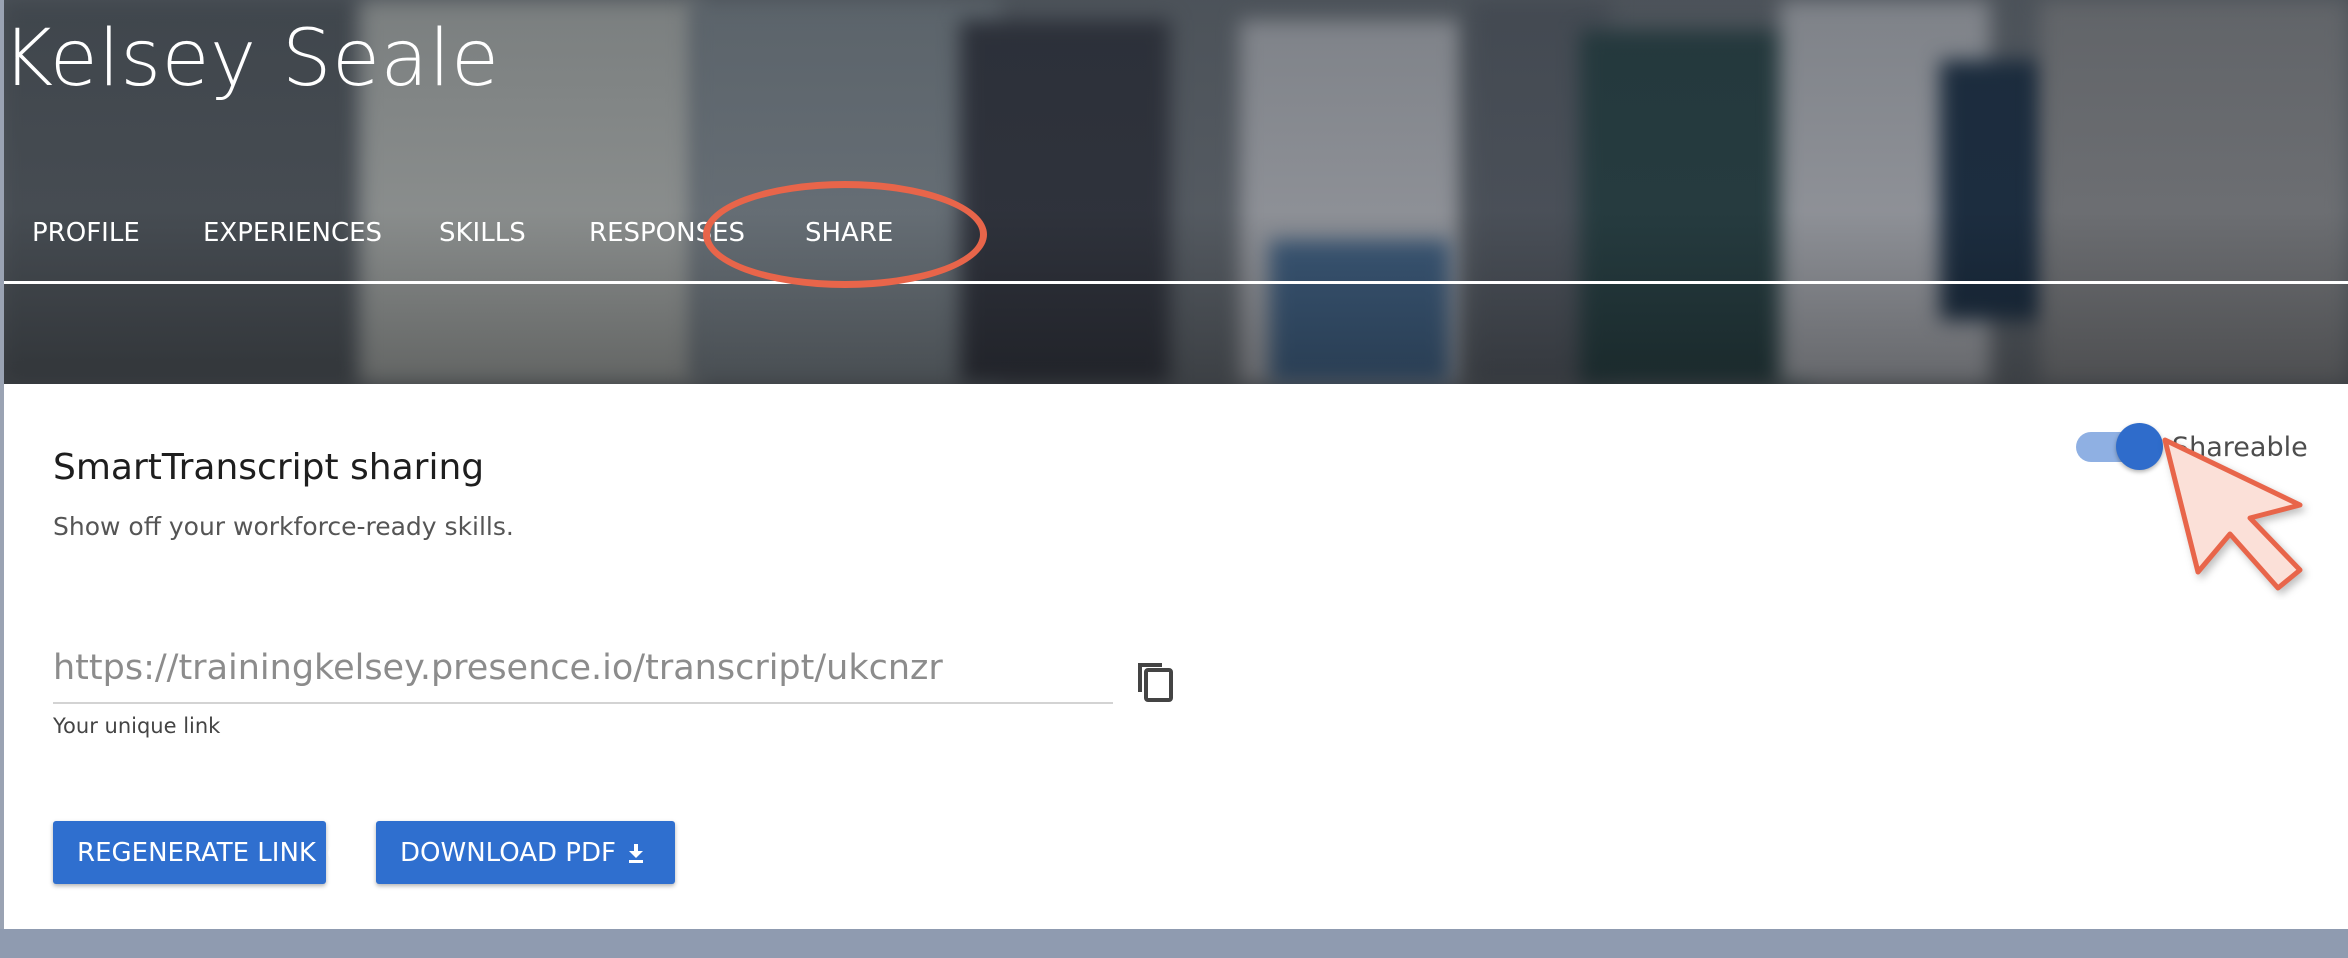 Image resolution: width=2348 pixels, height=958 pixels. I want to click on copy-icon, so click(1155, 679).